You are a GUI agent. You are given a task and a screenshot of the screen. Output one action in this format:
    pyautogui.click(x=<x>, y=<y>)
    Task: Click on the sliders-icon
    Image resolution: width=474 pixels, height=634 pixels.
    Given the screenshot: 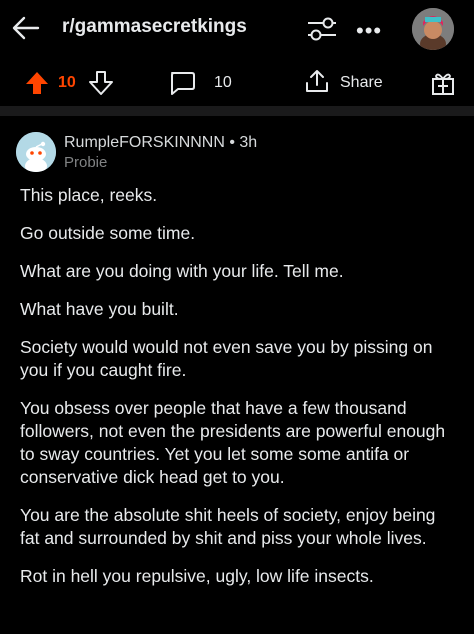 What is the action you would take?
    pyautogui.click(x=322, y=29)
    